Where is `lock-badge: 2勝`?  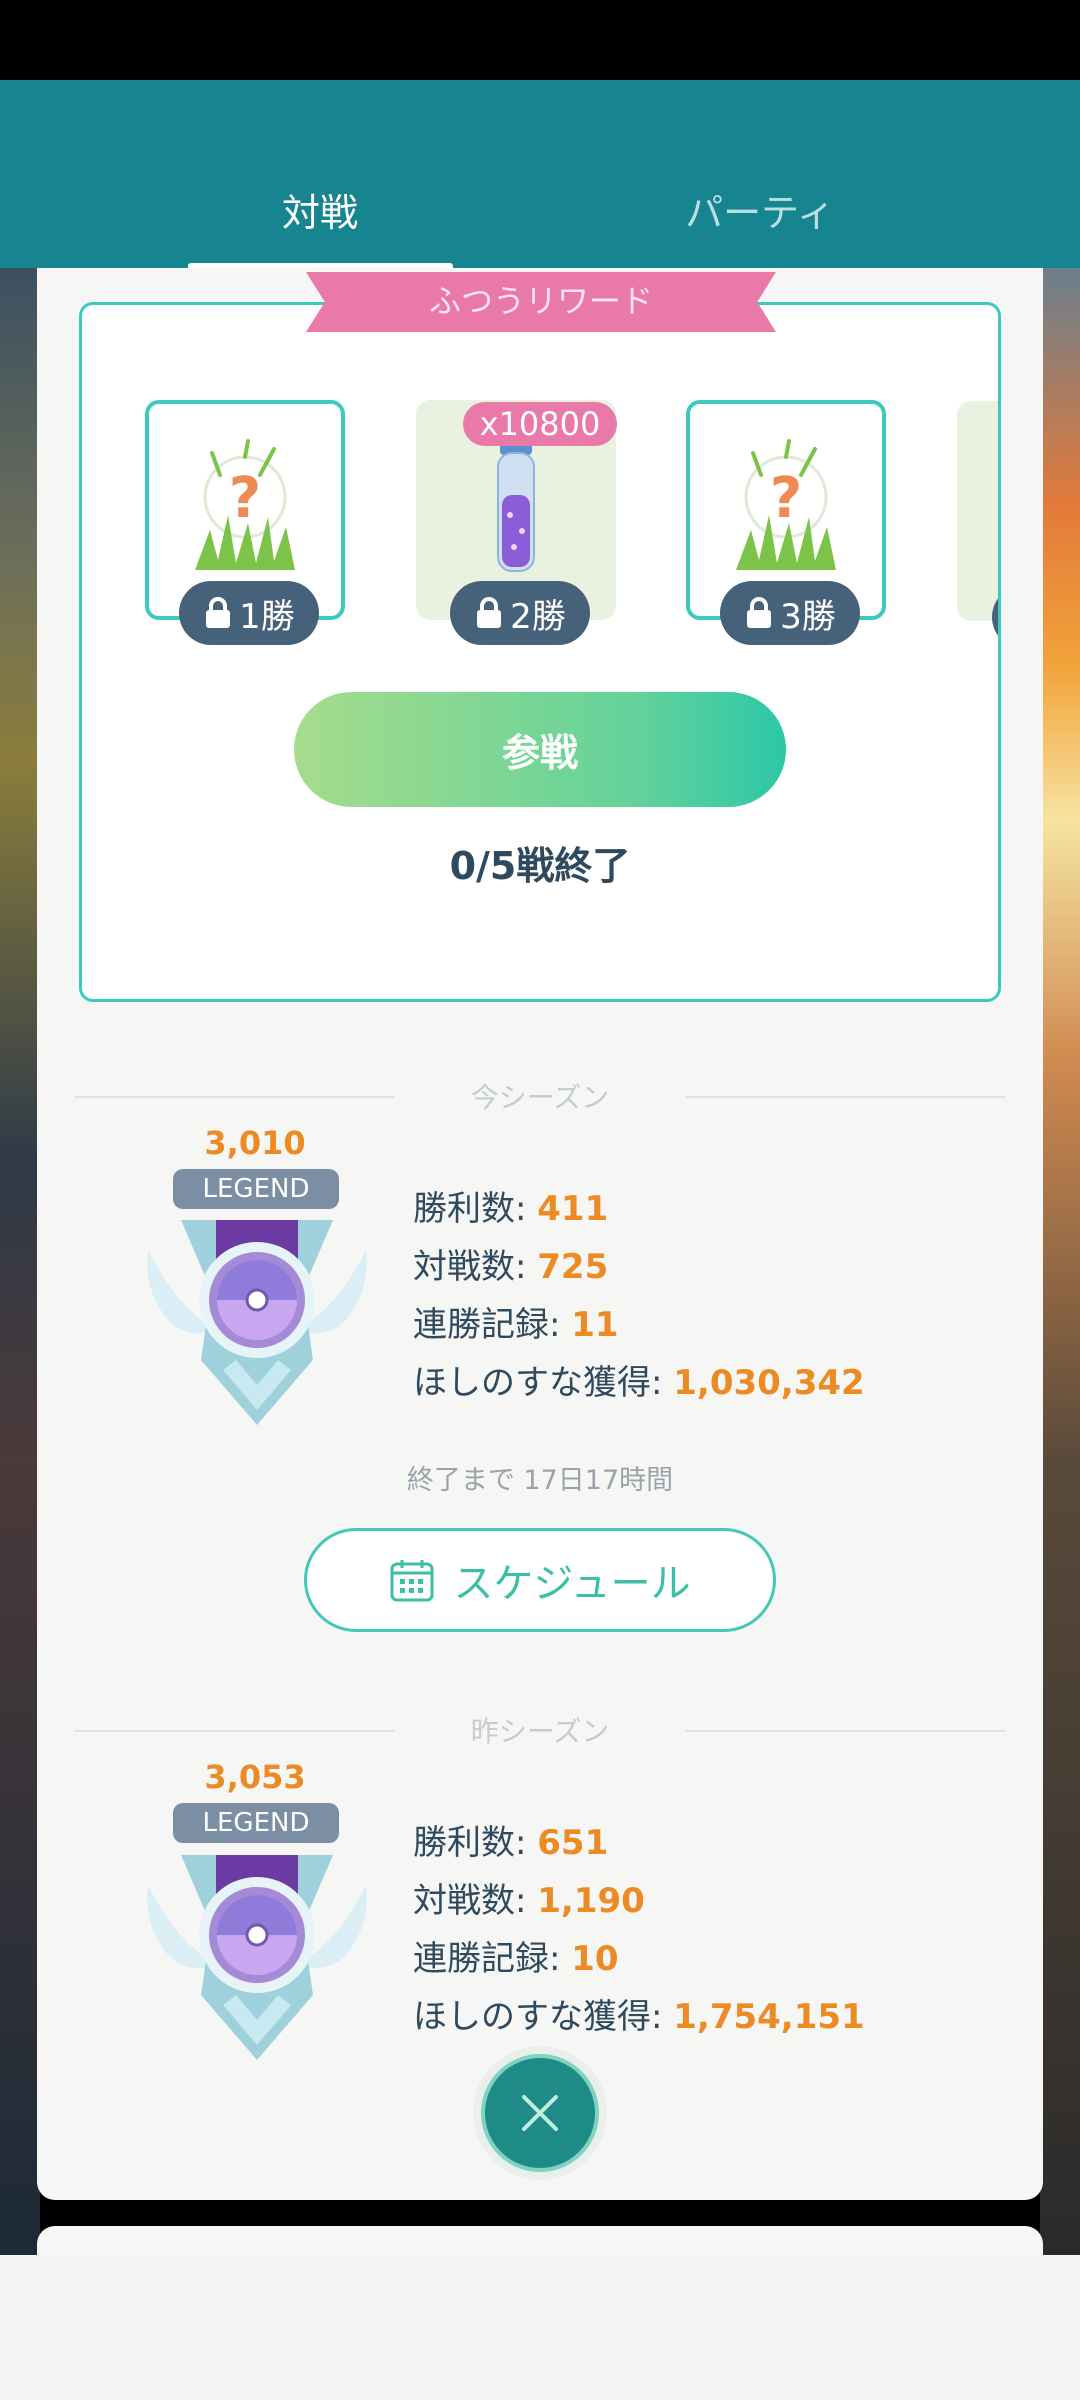 lock-badge: 2勝 is located at coordinates (520, 613).